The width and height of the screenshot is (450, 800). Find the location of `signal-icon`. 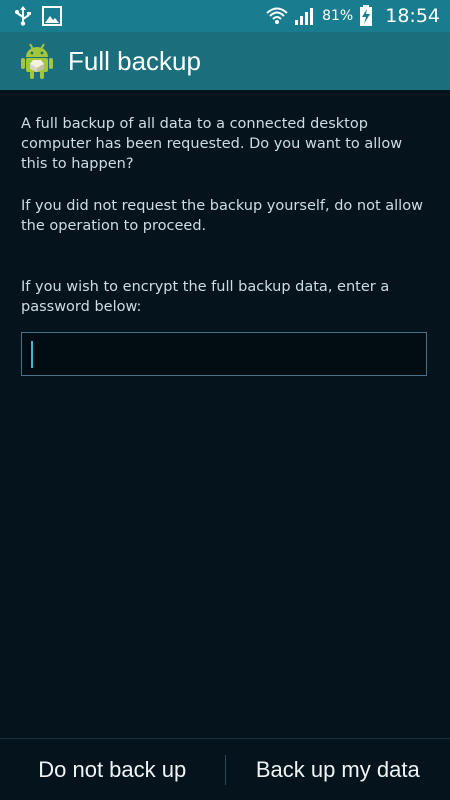

signal-icon is located at coordinates (305, 16).